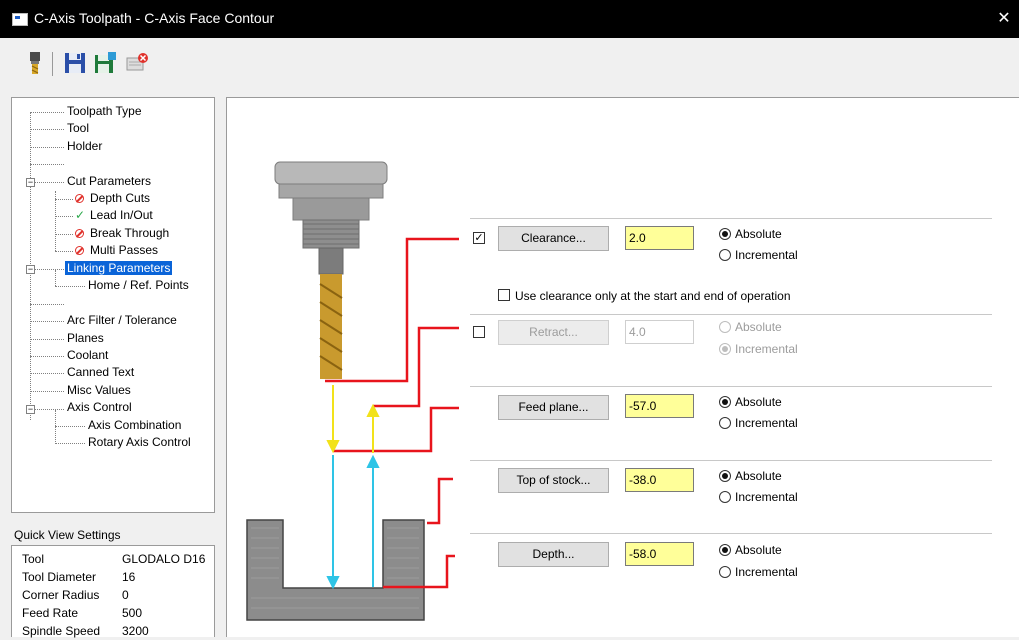  What do you see at coordinates (129, 577) in the screenshot?
I see `quick-view-value: 16` at bounding box center [129, 577].